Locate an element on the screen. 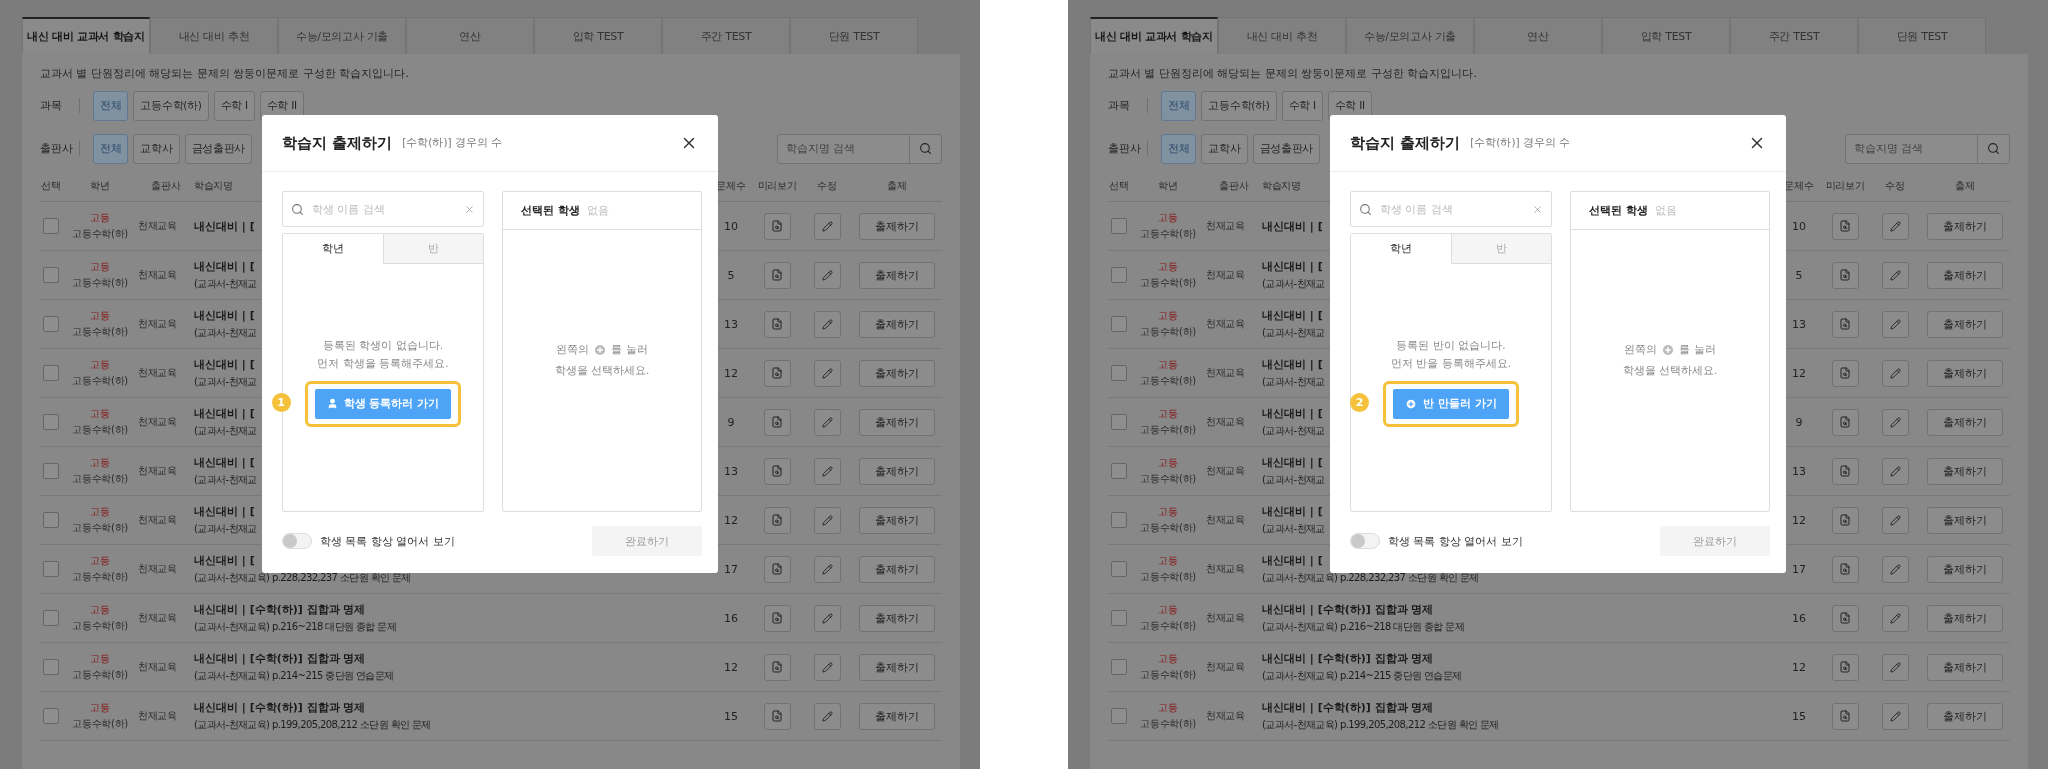 The height and width of the screenshot is (769, 2048). page-tab: 수능/모의고사 기출 is located at coordinates (1410, 35).